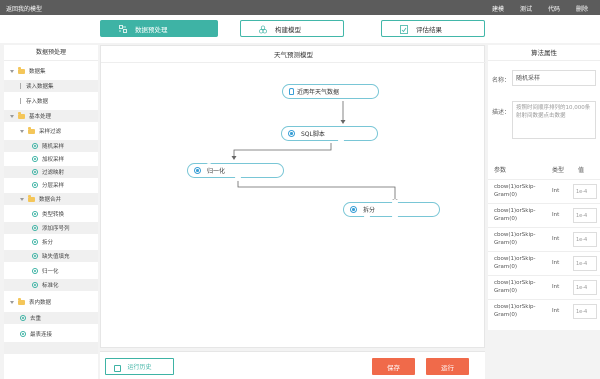  I want to click on back-to-my-models-link: 返回我的模型, so click(24, 8).